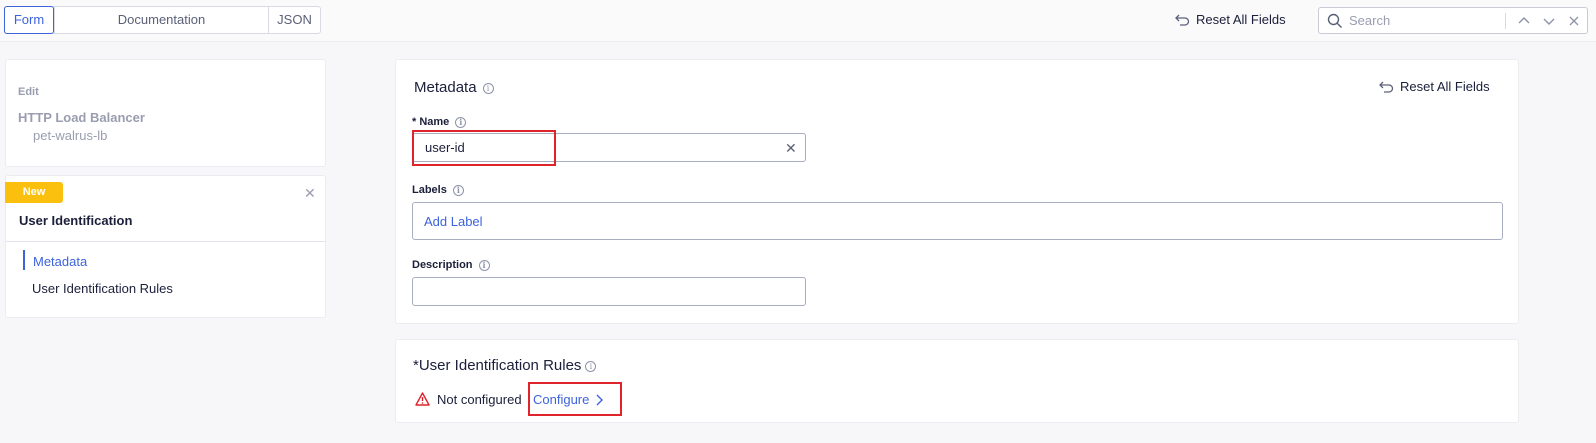  What do you see at coordinates (798, 21) in the screenshot?
I see `top-toolbar: Form Documentation JSON Reset All Fields` at bounding box center [798, 21].